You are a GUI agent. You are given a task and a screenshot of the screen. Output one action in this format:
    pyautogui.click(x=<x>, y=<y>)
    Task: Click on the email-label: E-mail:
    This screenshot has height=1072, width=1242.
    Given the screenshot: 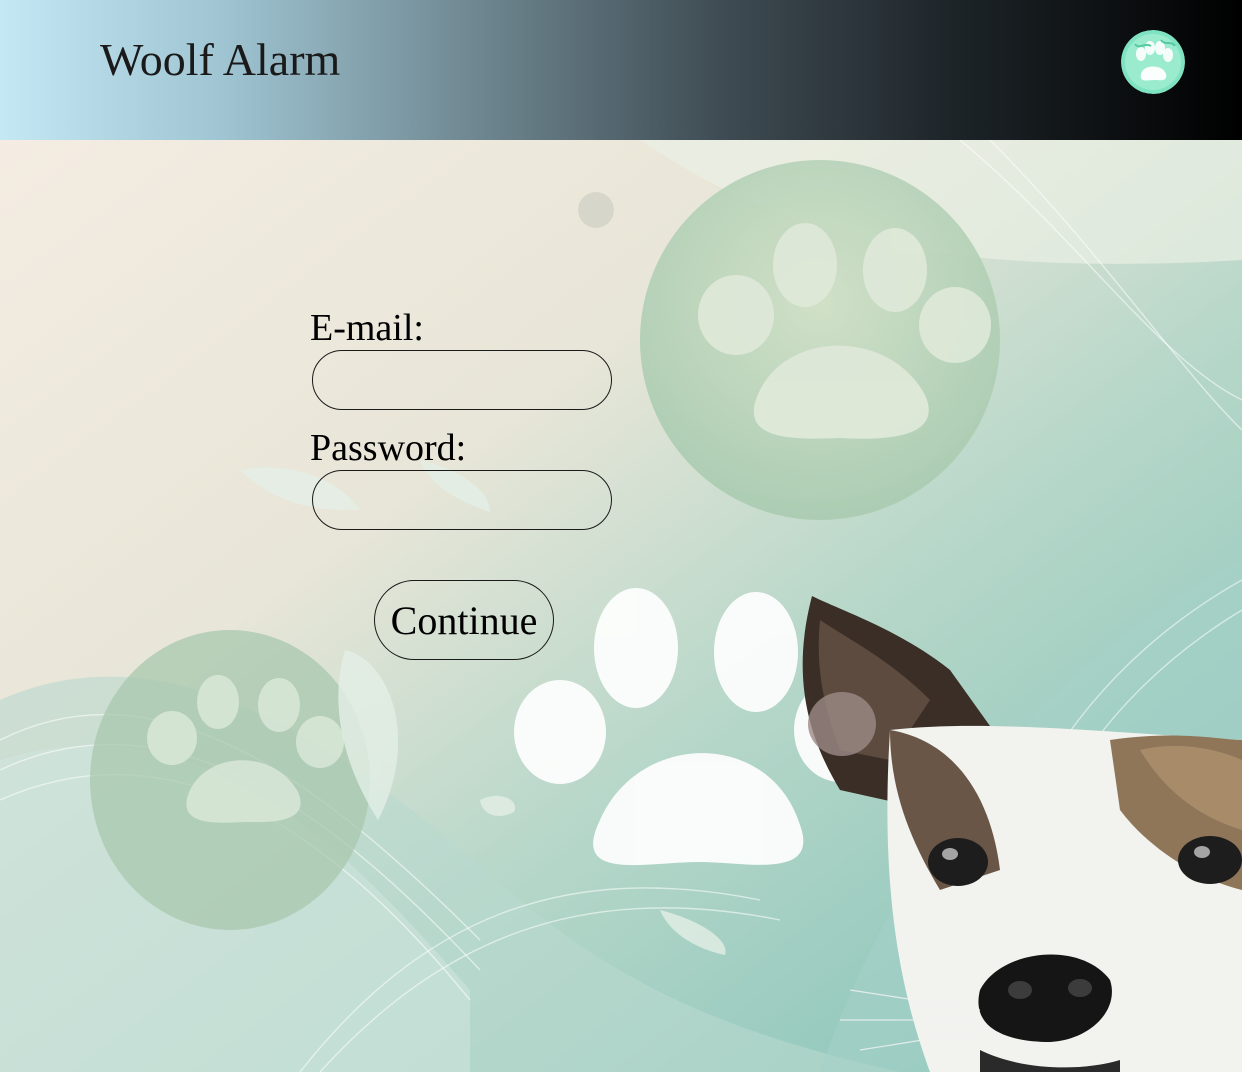 What is the action you would take?
    pyautogui.click(x=367, y=328)
    